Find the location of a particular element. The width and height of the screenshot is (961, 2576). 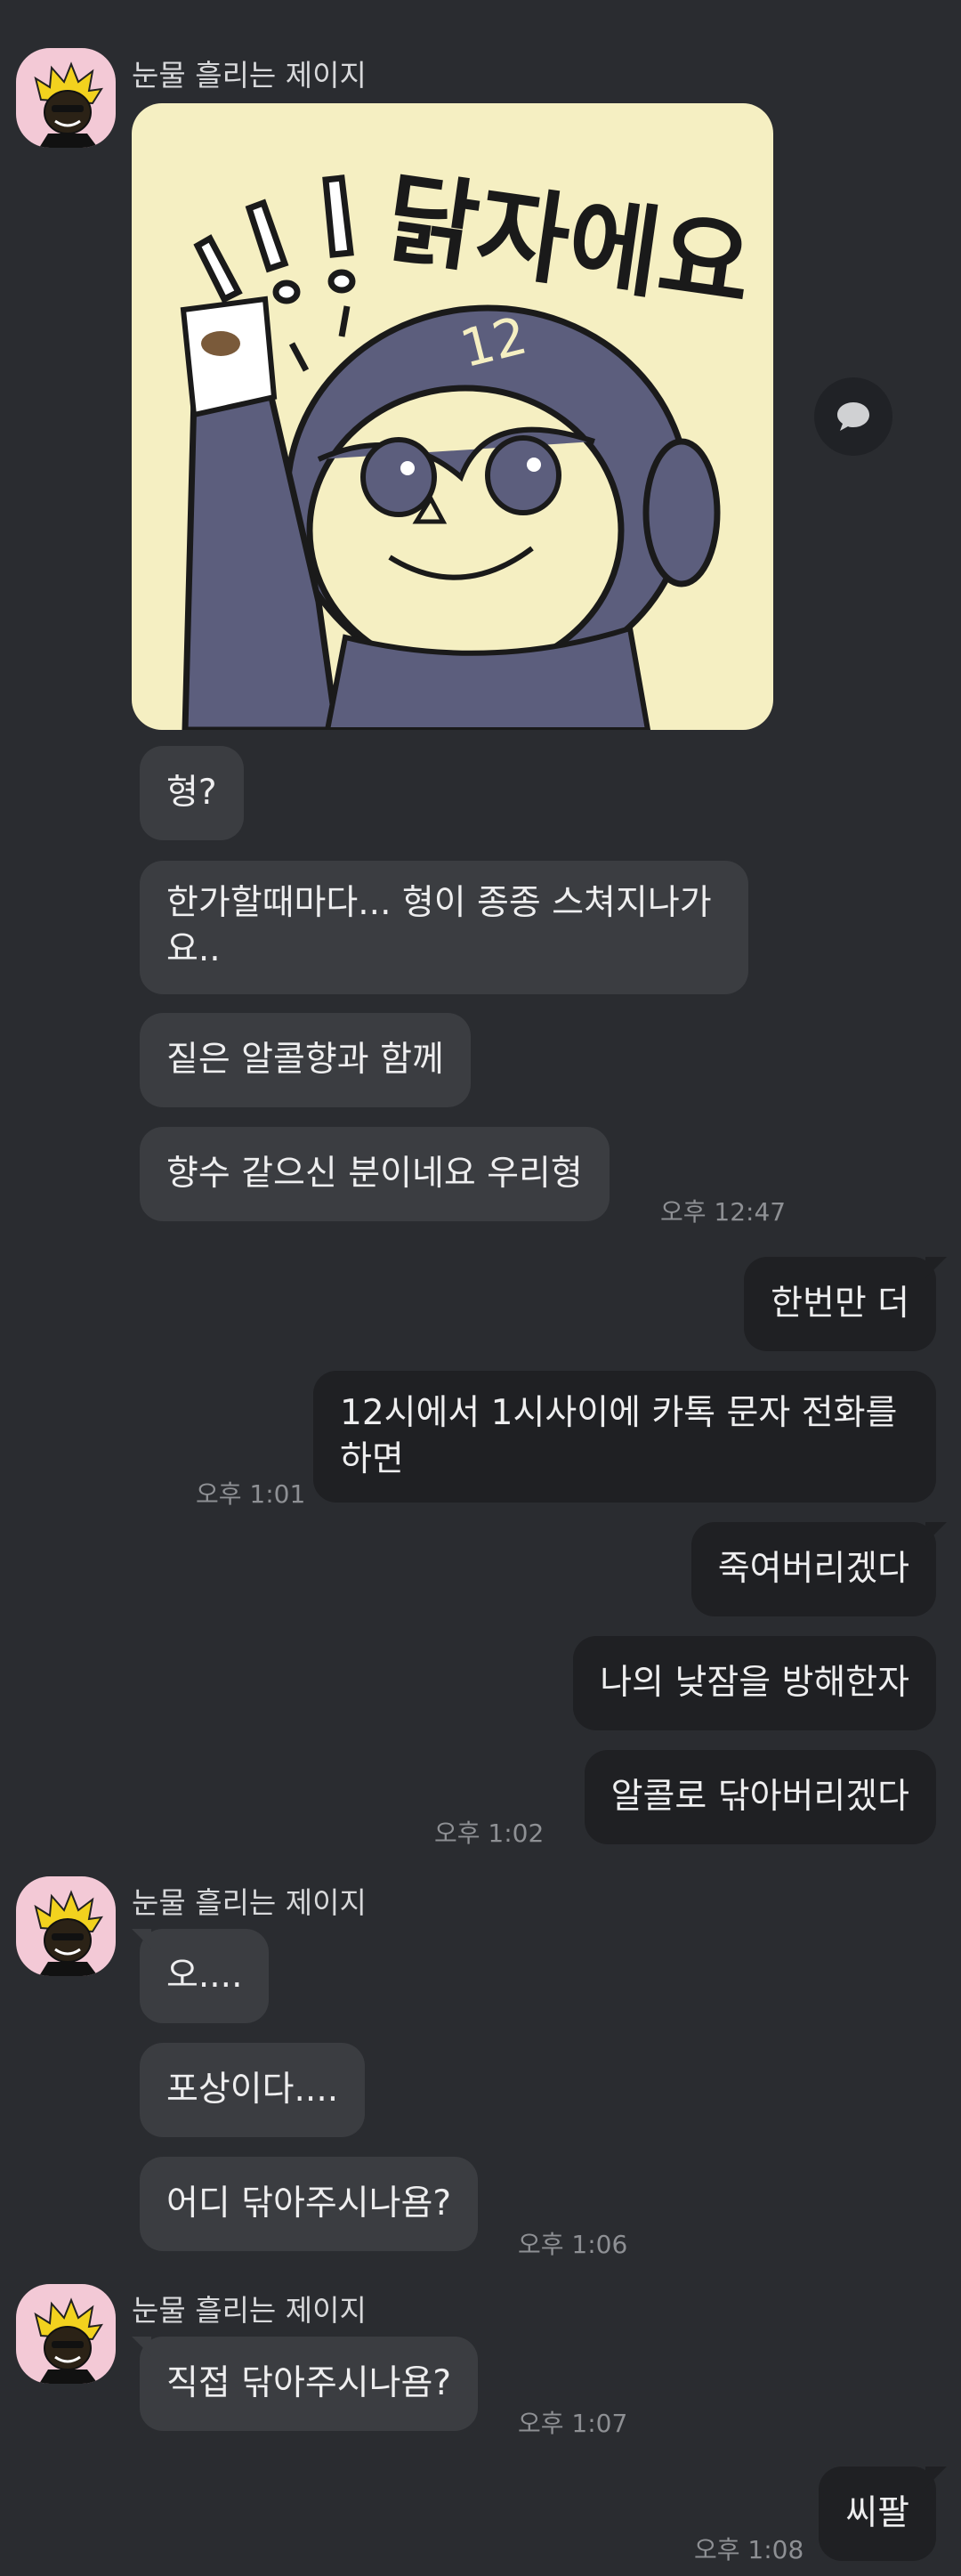

message-bubble-outgoing: 죽여버리겠다 is located at coordinates (818, 1569).